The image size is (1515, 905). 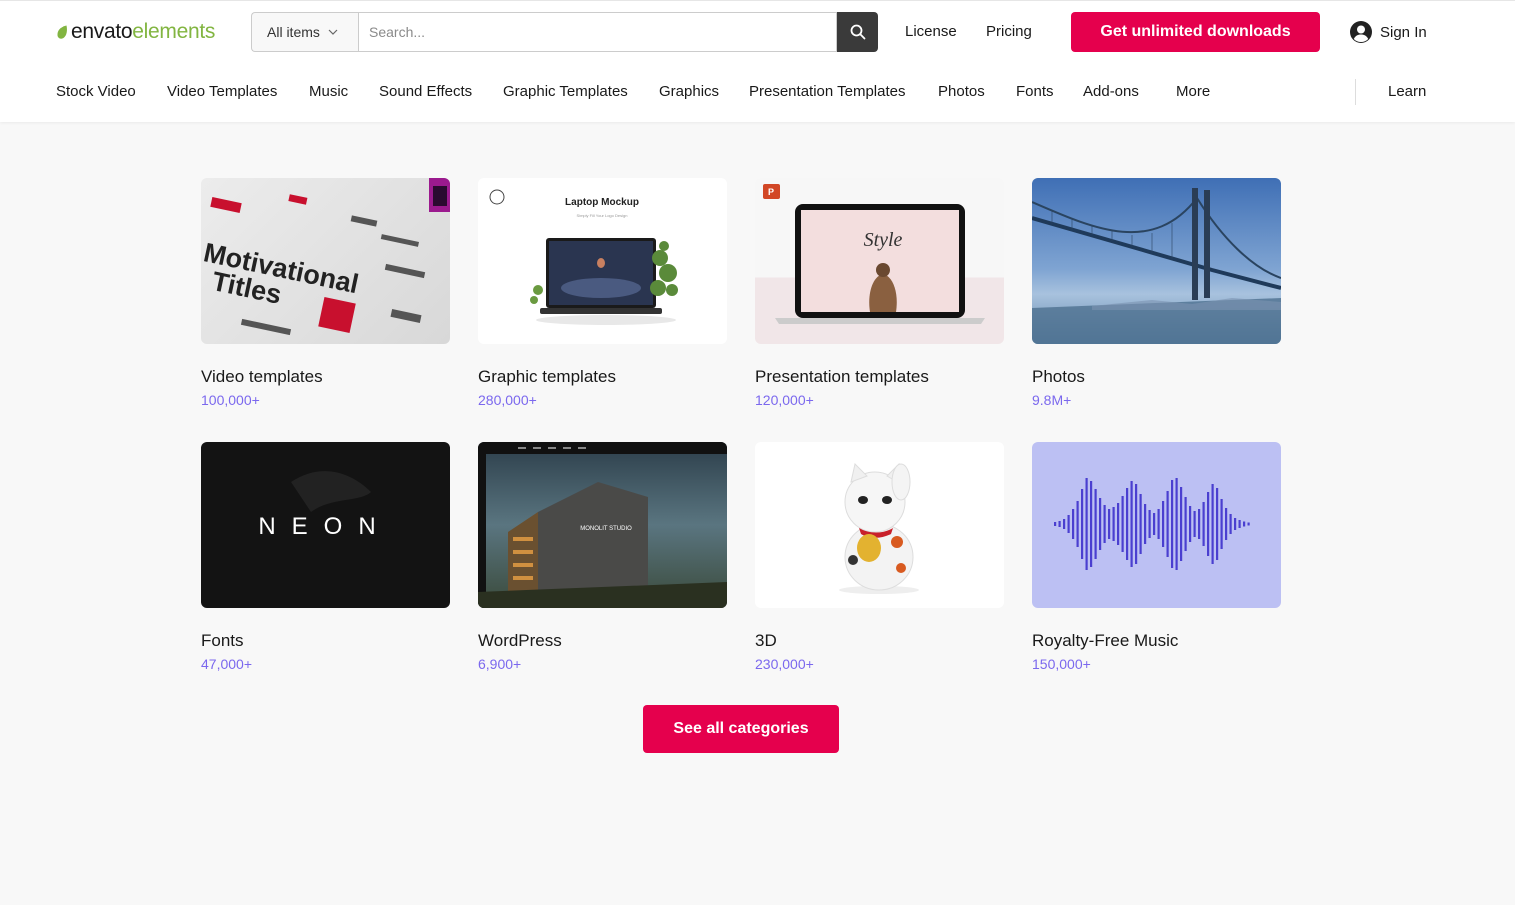 I want to click on 3d-thumbnail, so click(x=879, y=525).